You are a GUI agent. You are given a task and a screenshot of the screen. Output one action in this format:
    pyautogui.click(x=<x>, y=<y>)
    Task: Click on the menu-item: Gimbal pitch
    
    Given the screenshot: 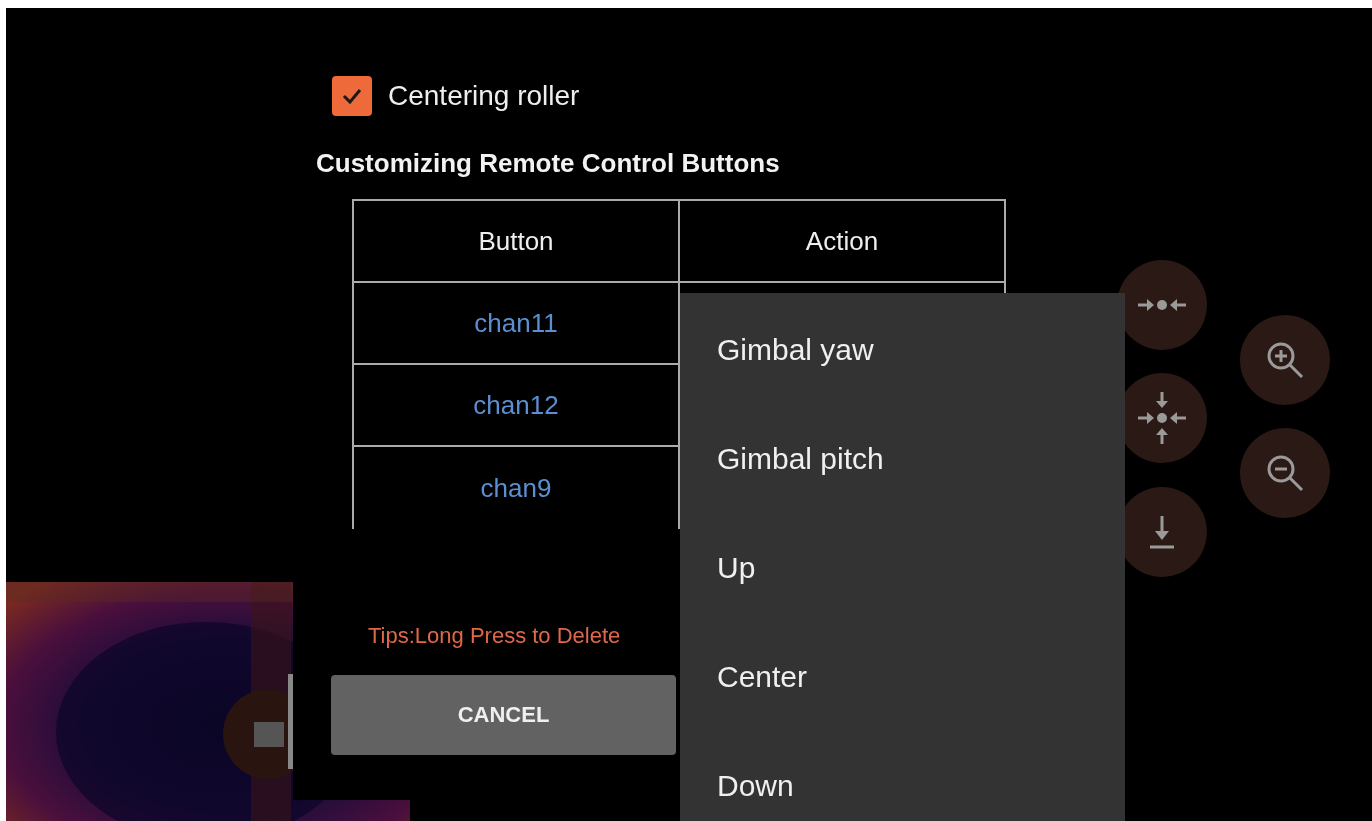 What is the action you would take?
    pyautogui.click(x=902, y=458)
    